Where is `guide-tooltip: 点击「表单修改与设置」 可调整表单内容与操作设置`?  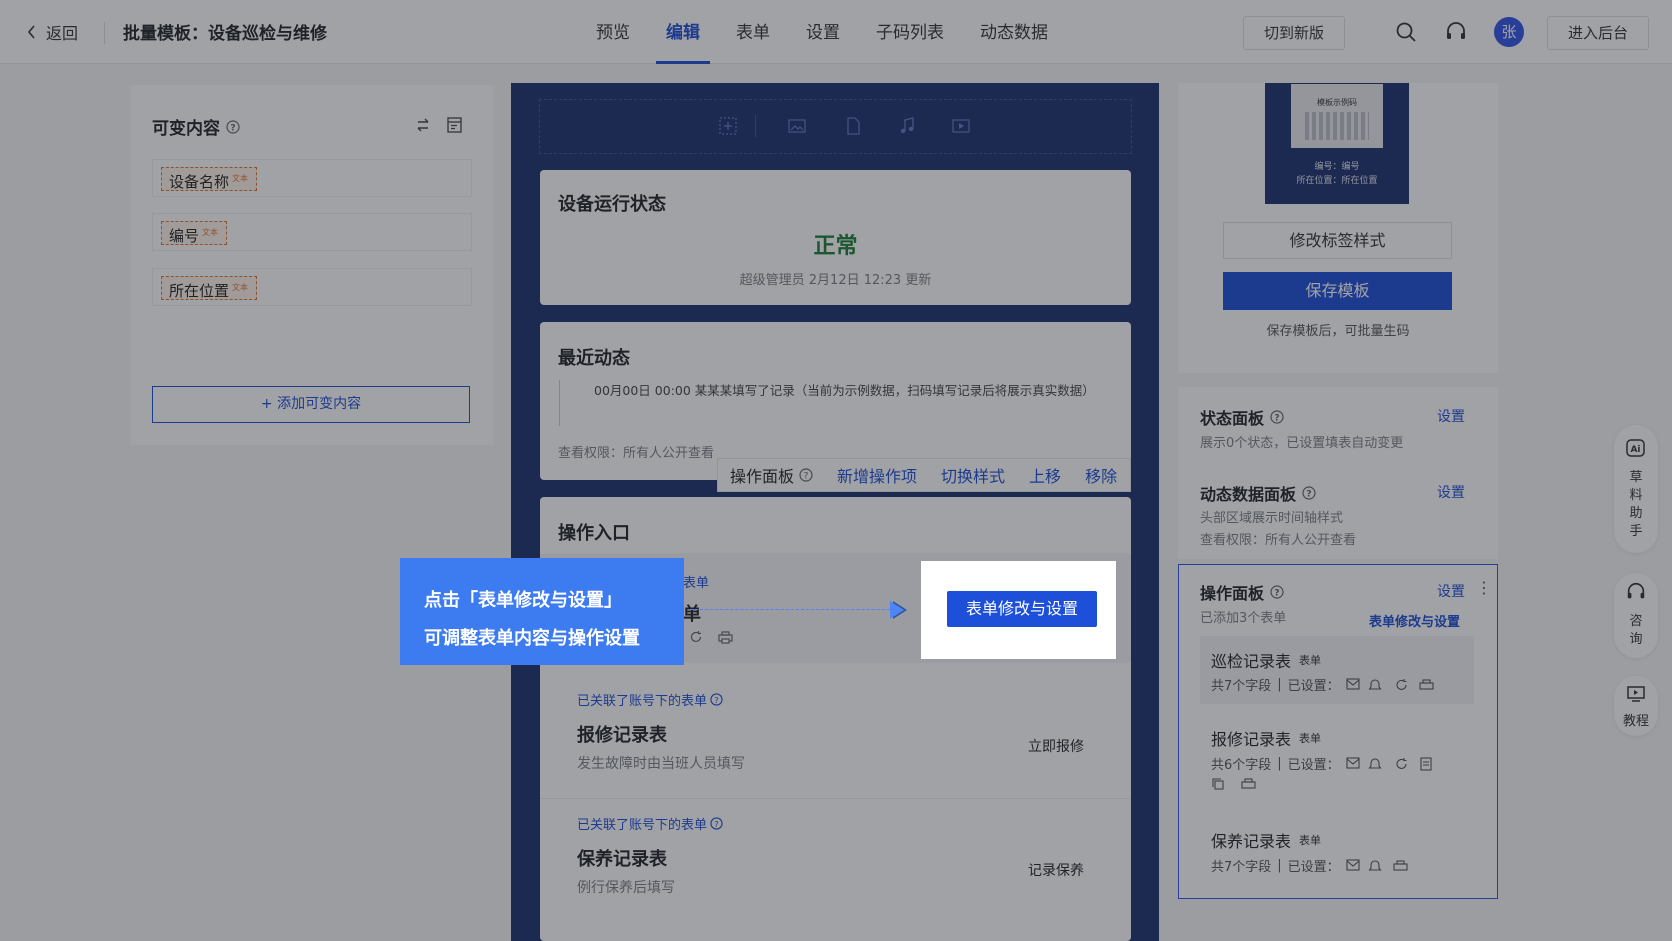 guide-tooltip: 点击「表单修改与设置」 可调整表单内容与操作设置 is located at coordinates (542, 611).